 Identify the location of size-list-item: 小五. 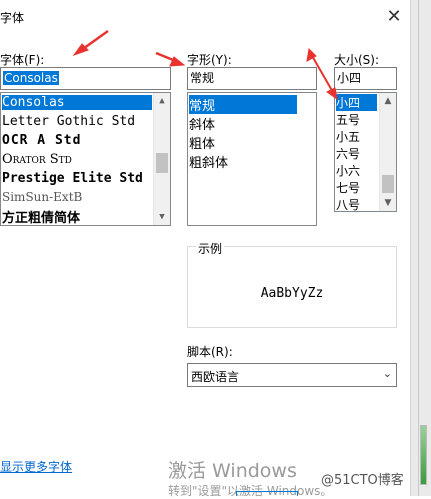
(348, 136).